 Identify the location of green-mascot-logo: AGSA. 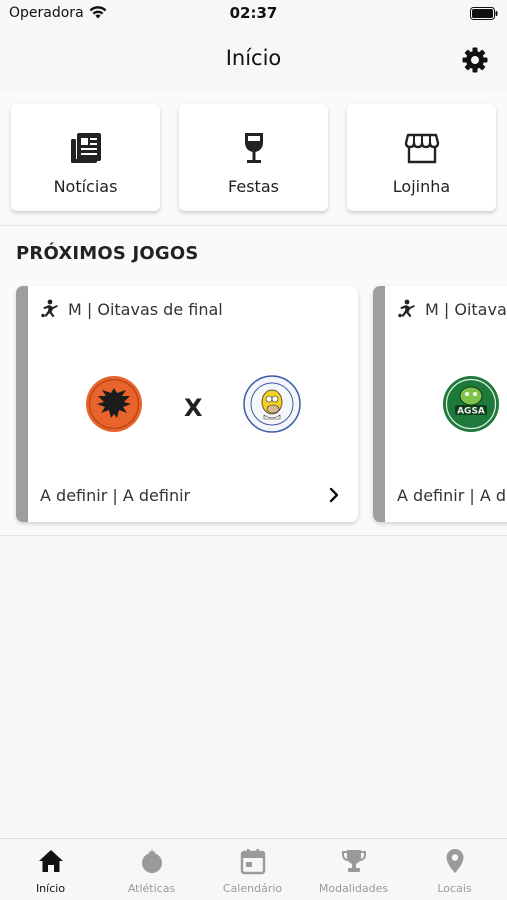
(471, 404).